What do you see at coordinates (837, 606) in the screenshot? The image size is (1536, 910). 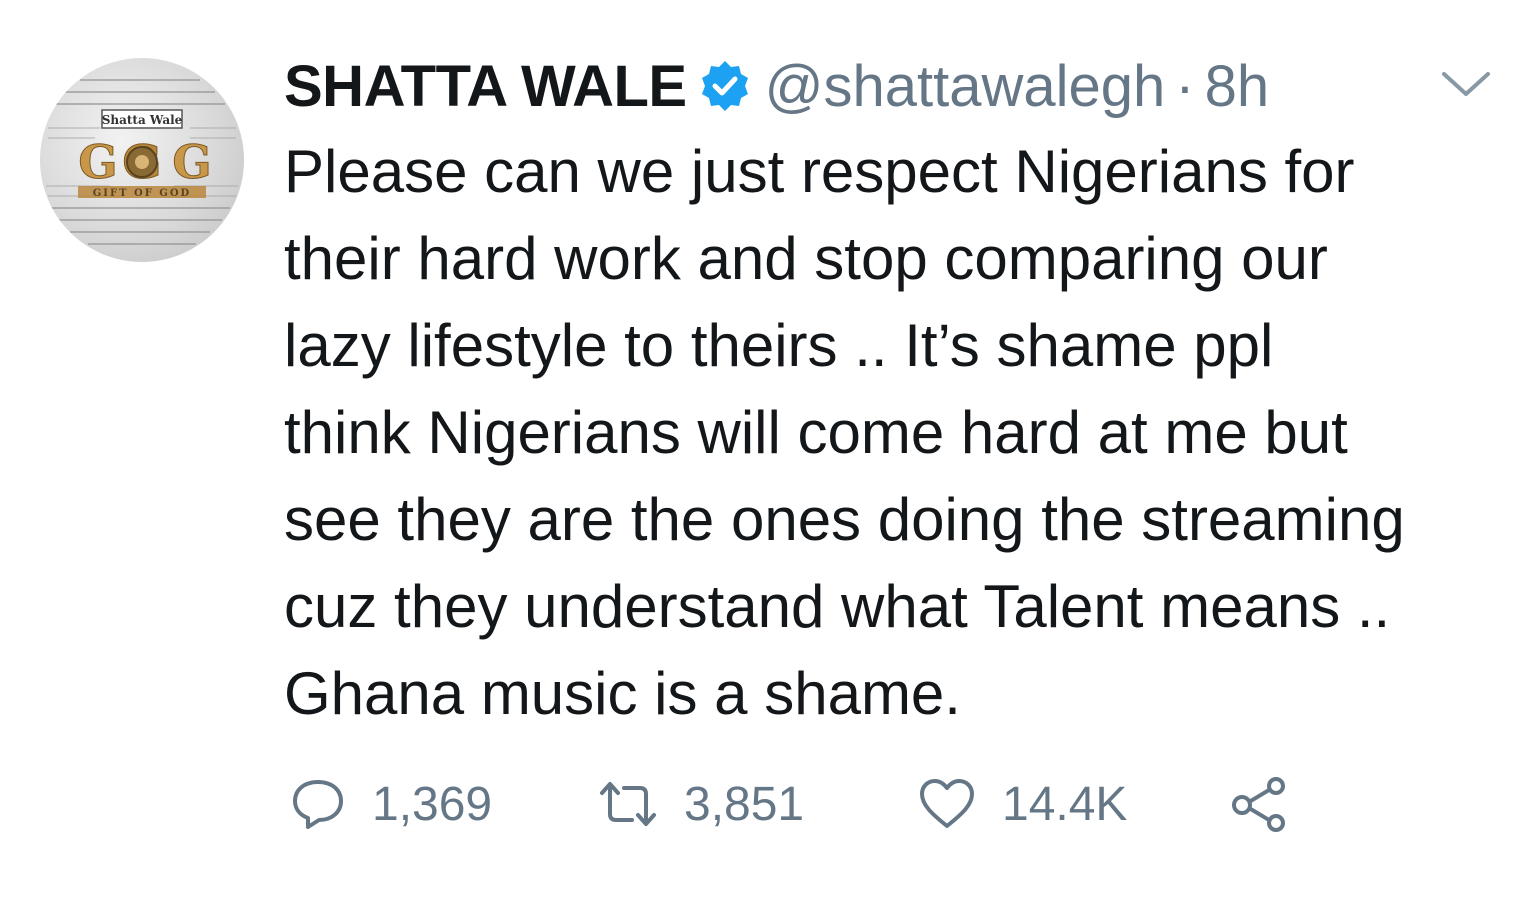 I see `tweet-text-line: cuz they understand what Talent means ..` at bounding box center [837, 606].